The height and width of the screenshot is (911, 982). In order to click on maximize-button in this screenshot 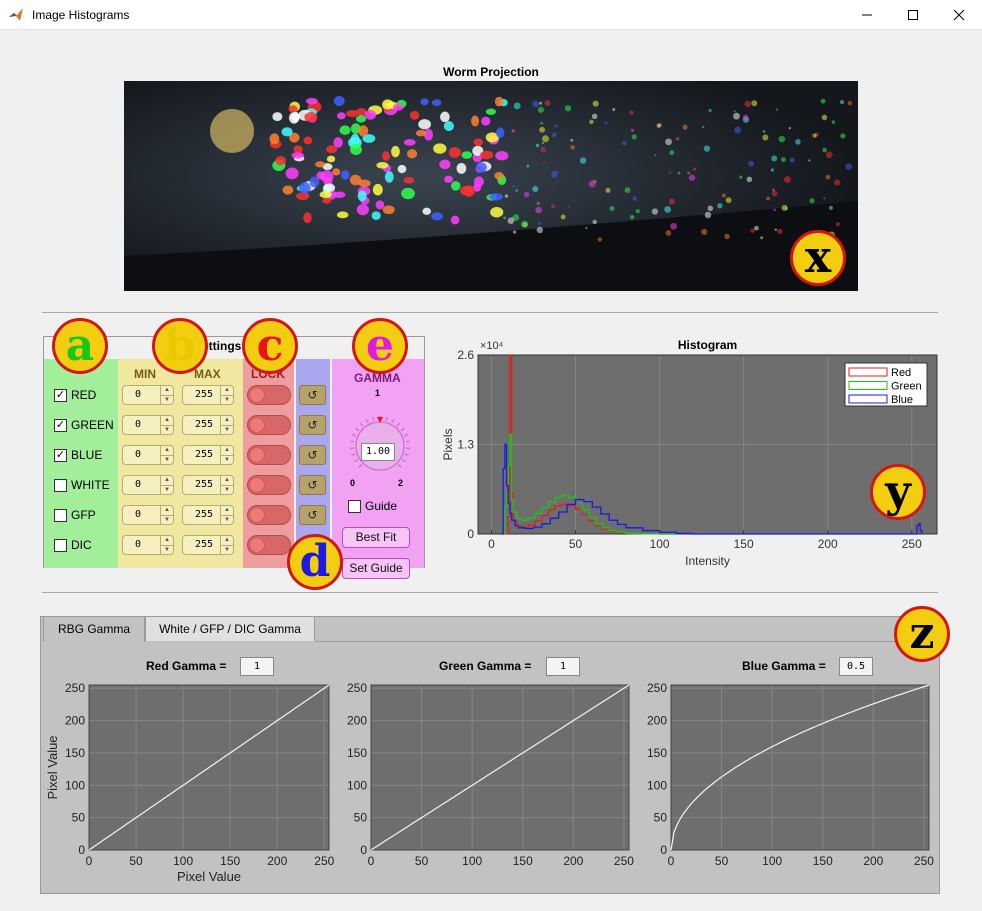, I will do `click(913, 15)`.